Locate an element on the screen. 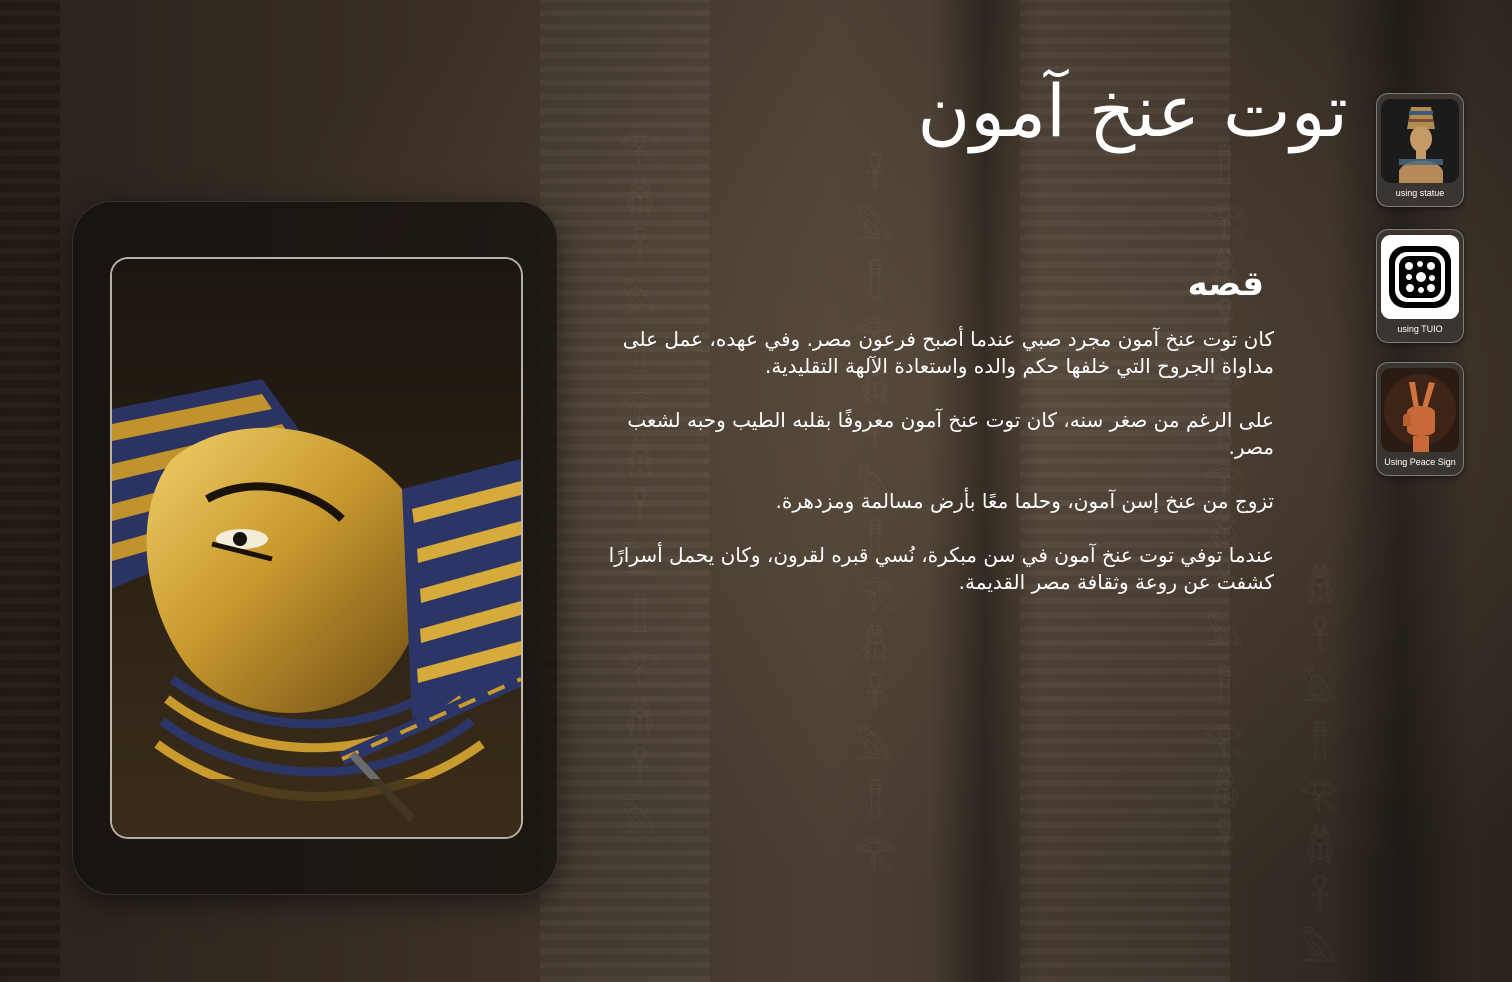  background-pillar is located at coordinates (30, 491).